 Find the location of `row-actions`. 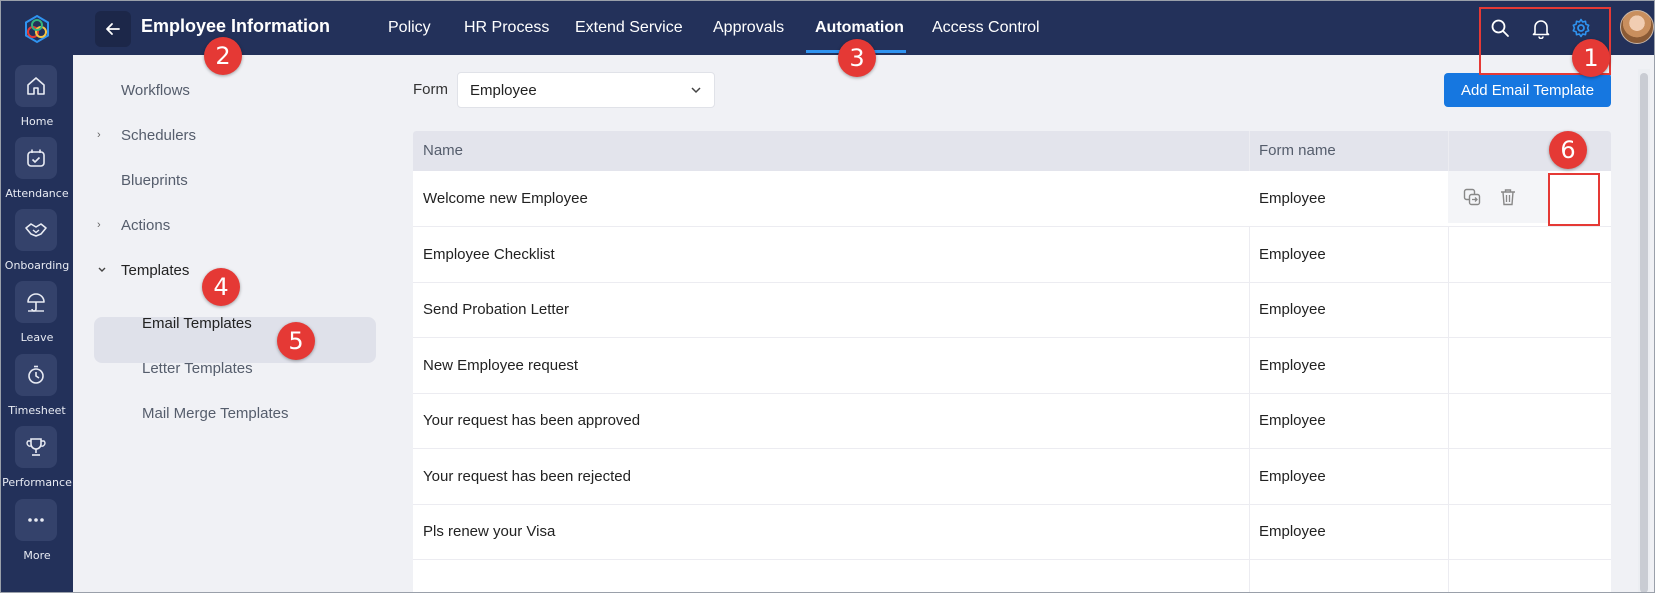

row-actions is located at coordinates (1498, 197).